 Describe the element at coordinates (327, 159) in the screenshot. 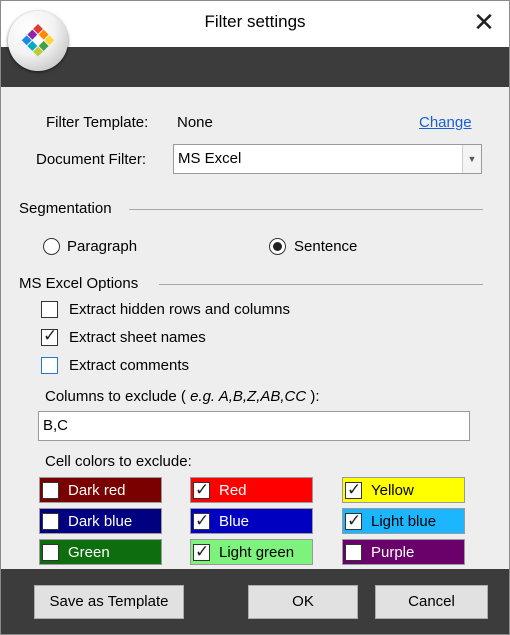

I see `document-filter-select: MS Excel ▼` at that location.